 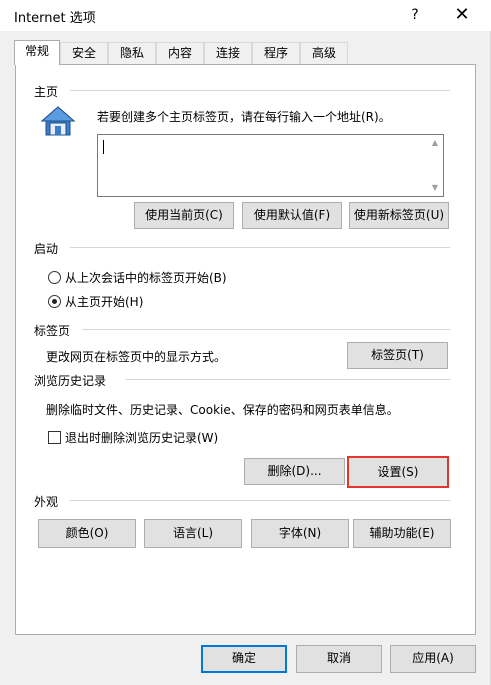 I want to click on scroll-down-icon: ▼, so click(x=435, y=188).